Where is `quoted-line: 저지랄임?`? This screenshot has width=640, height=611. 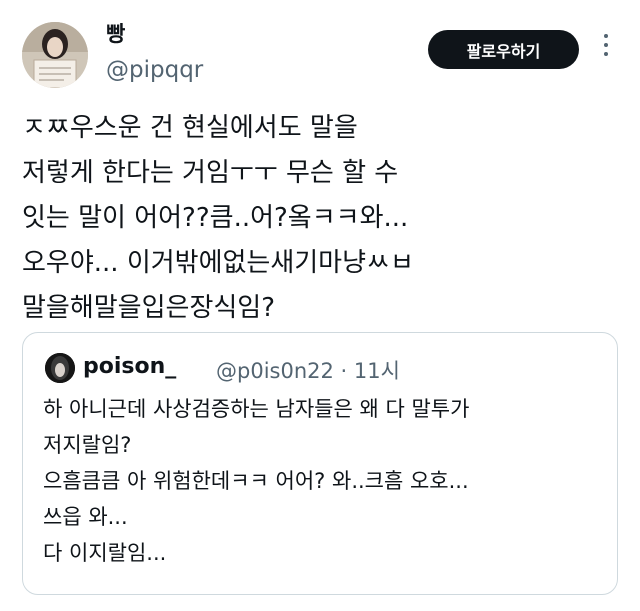 quoted-line: 저지랄임? is located at coordinates (87, 445).